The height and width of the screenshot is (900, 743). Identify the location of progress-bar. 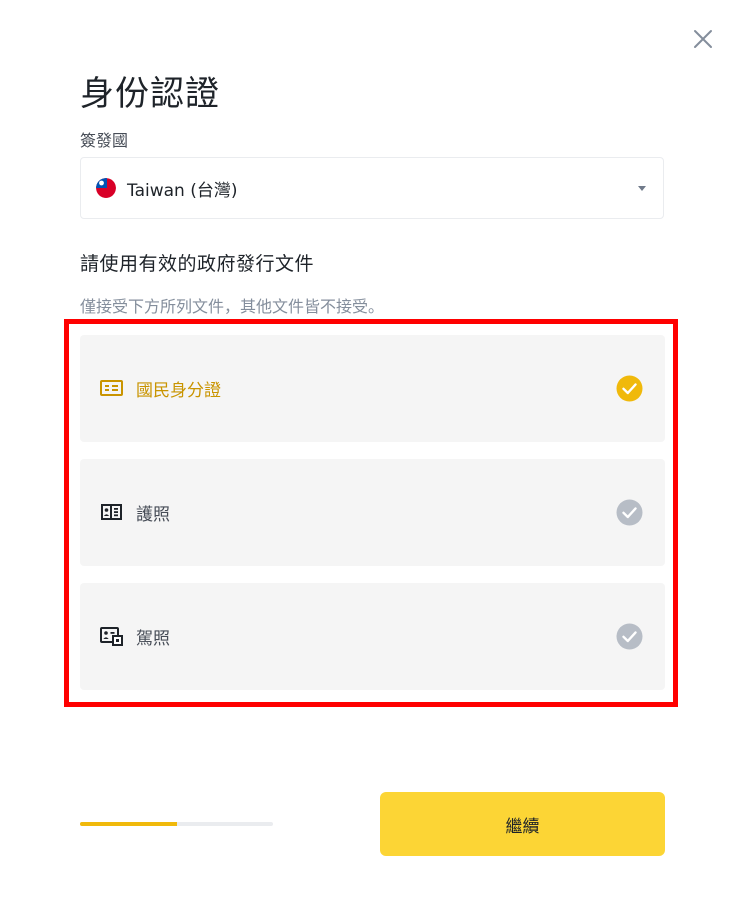
(176, 824).